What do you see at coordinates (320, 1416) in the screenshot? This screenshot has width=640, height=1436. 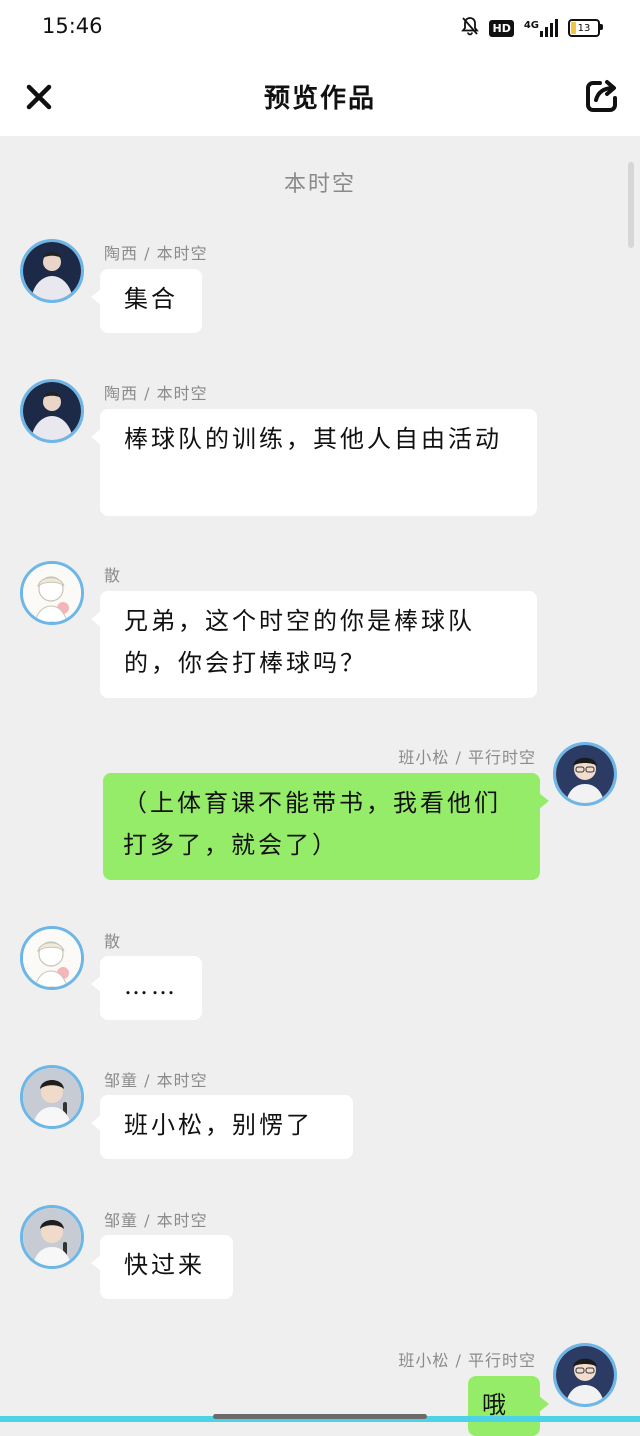 I see `home-indicator` at bounding box center [320, 1416].